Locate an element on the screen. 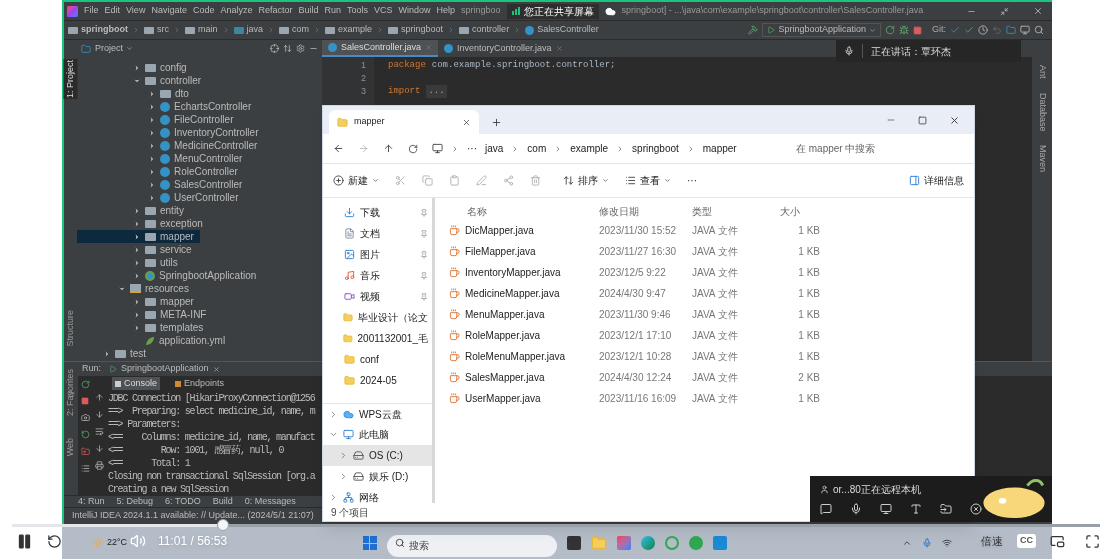 Image resolution: width=1116 pixels, height=559 pixels. terminal-icon is located at coordinates (1025, 30).